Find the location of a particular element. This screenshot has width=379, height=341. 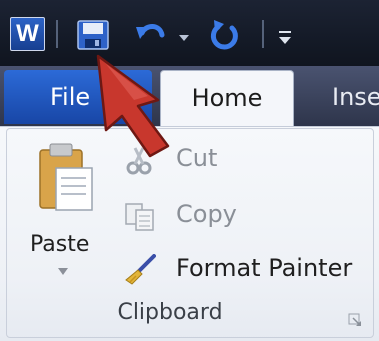

copy-label: Copy is located at coordinates (206, 214).